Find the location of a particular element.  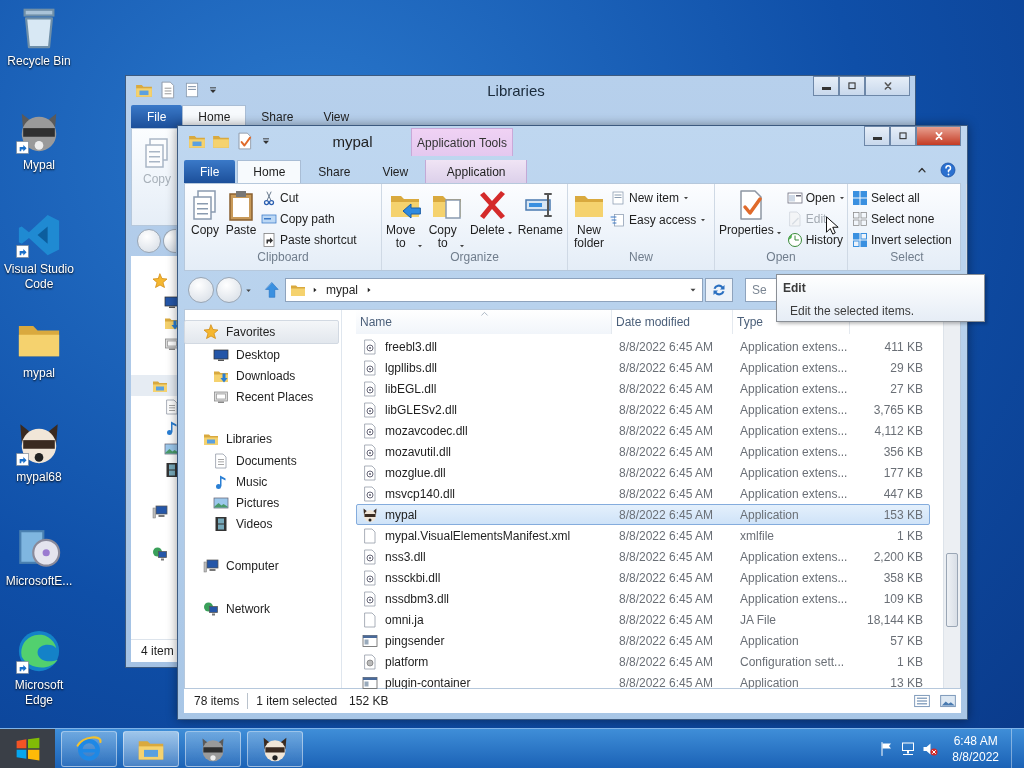

ribbon-button: Select all is located at coordinates (902, 197).